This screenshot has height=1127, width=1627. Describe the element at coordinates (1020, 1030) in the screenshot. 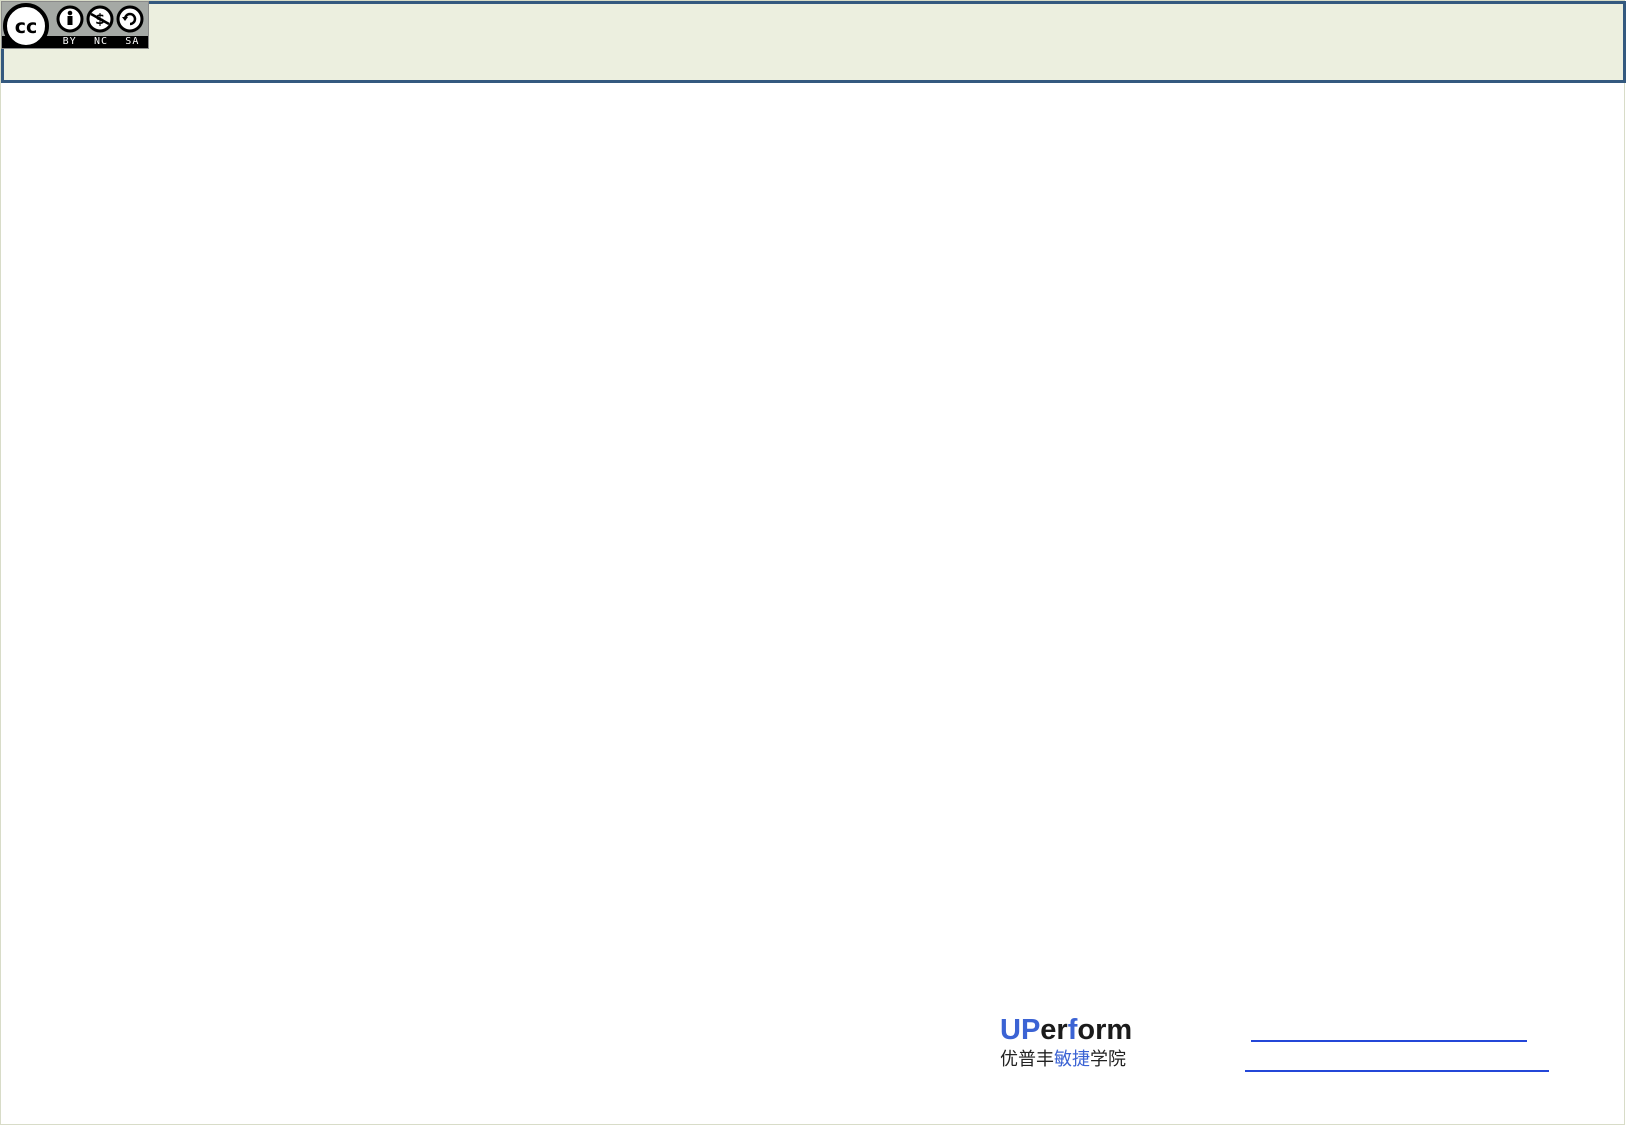

I see `logo-part-up: UP` at that location.